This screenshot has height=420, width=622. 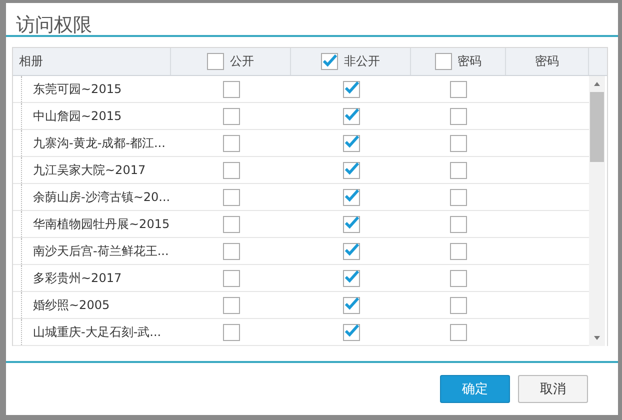 What do you see at coordinates (362, 61) in the screenshot?
I see `column-header: 非公开` at bounding box center [362, 61].